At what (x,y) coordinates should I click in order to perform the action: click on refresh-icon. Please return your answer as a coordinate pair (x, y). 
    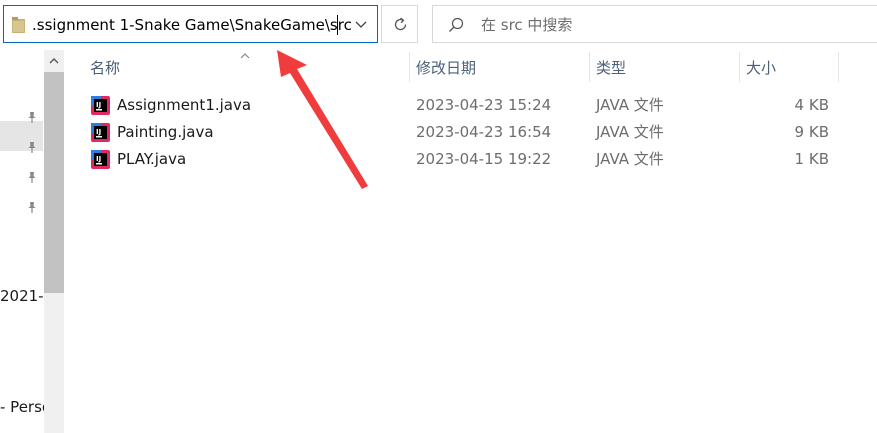
    Looking at the image, I should click on (400, 24).